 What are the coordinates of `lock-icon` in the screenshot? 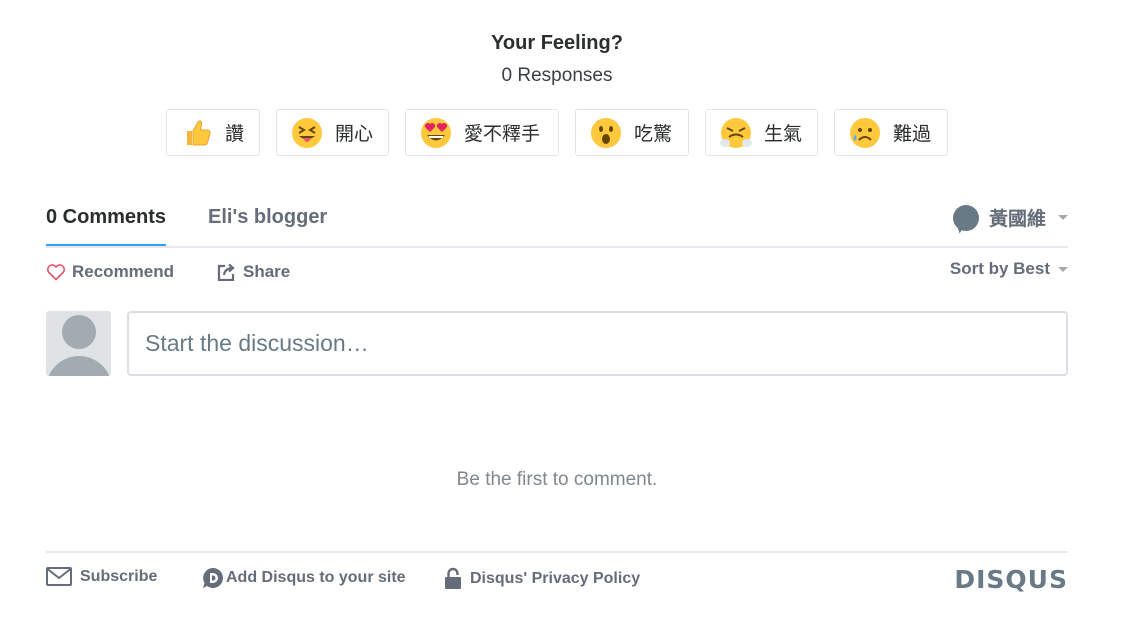 It's located at (453, 578).